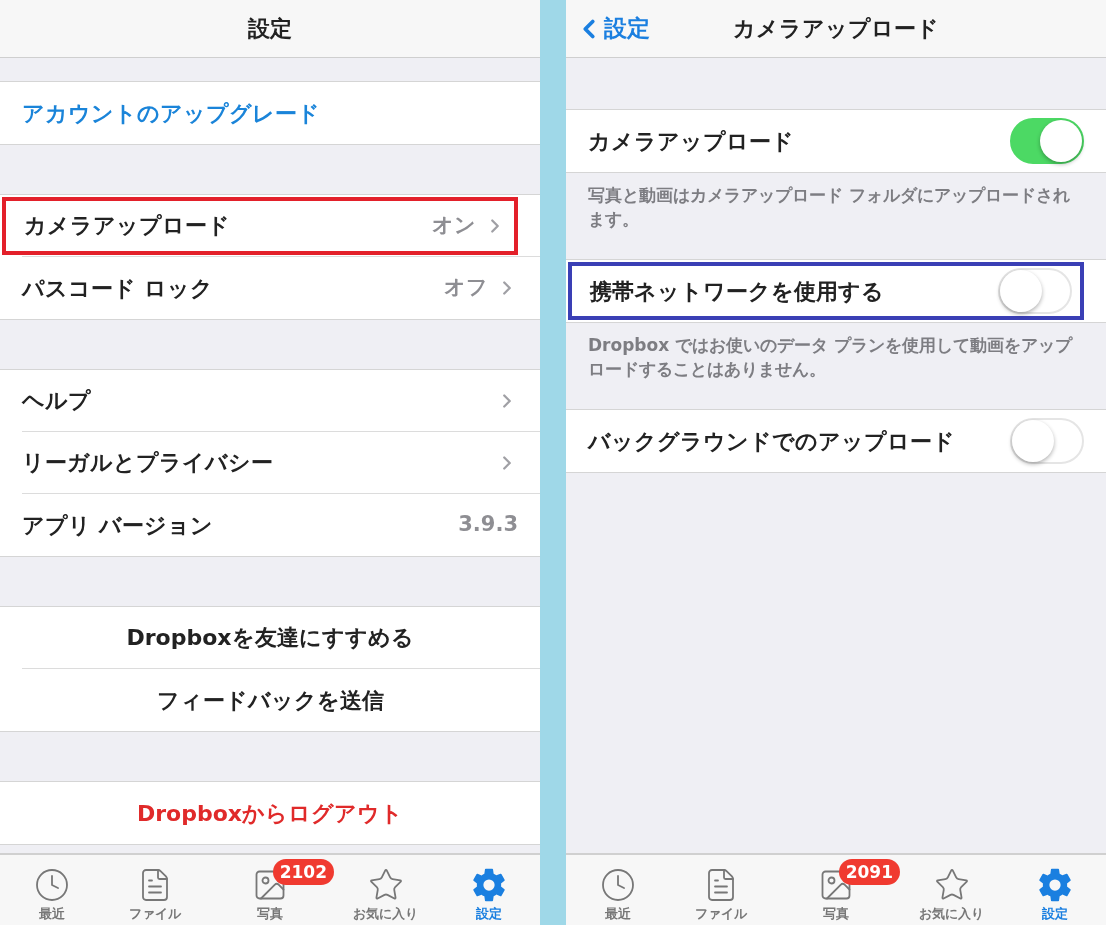  What do you see at coordinates (836, 891) in the screenshot?
I see `tab-item: 写真 2091` at bounding box center [836, 891].